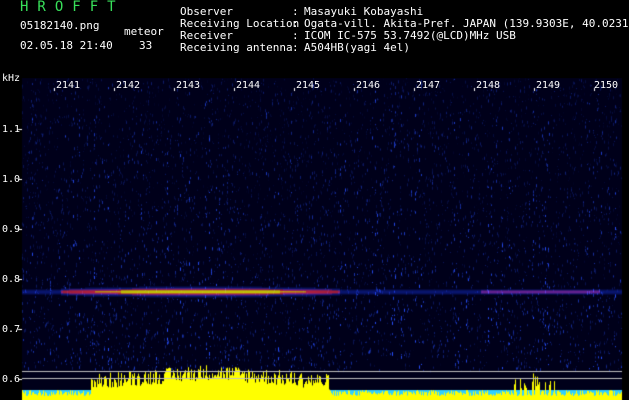  Describe the element at coordinates (488, 85) in the screenshot. I see `x-tick-label: 2148` at that location.